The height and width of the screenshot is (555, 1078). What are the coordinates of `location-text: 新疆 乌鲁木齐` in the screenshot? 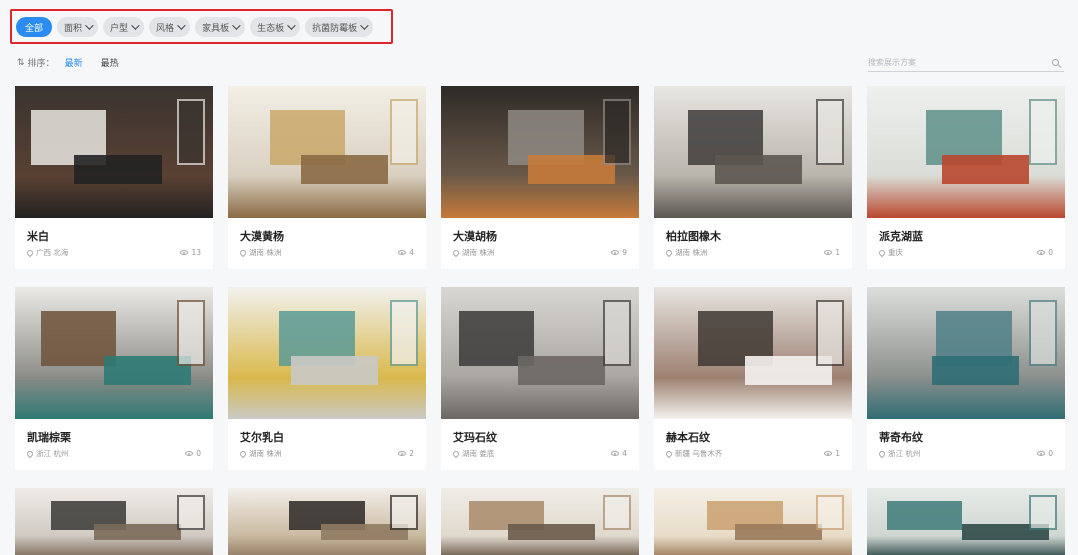 It's located at (699, 453).